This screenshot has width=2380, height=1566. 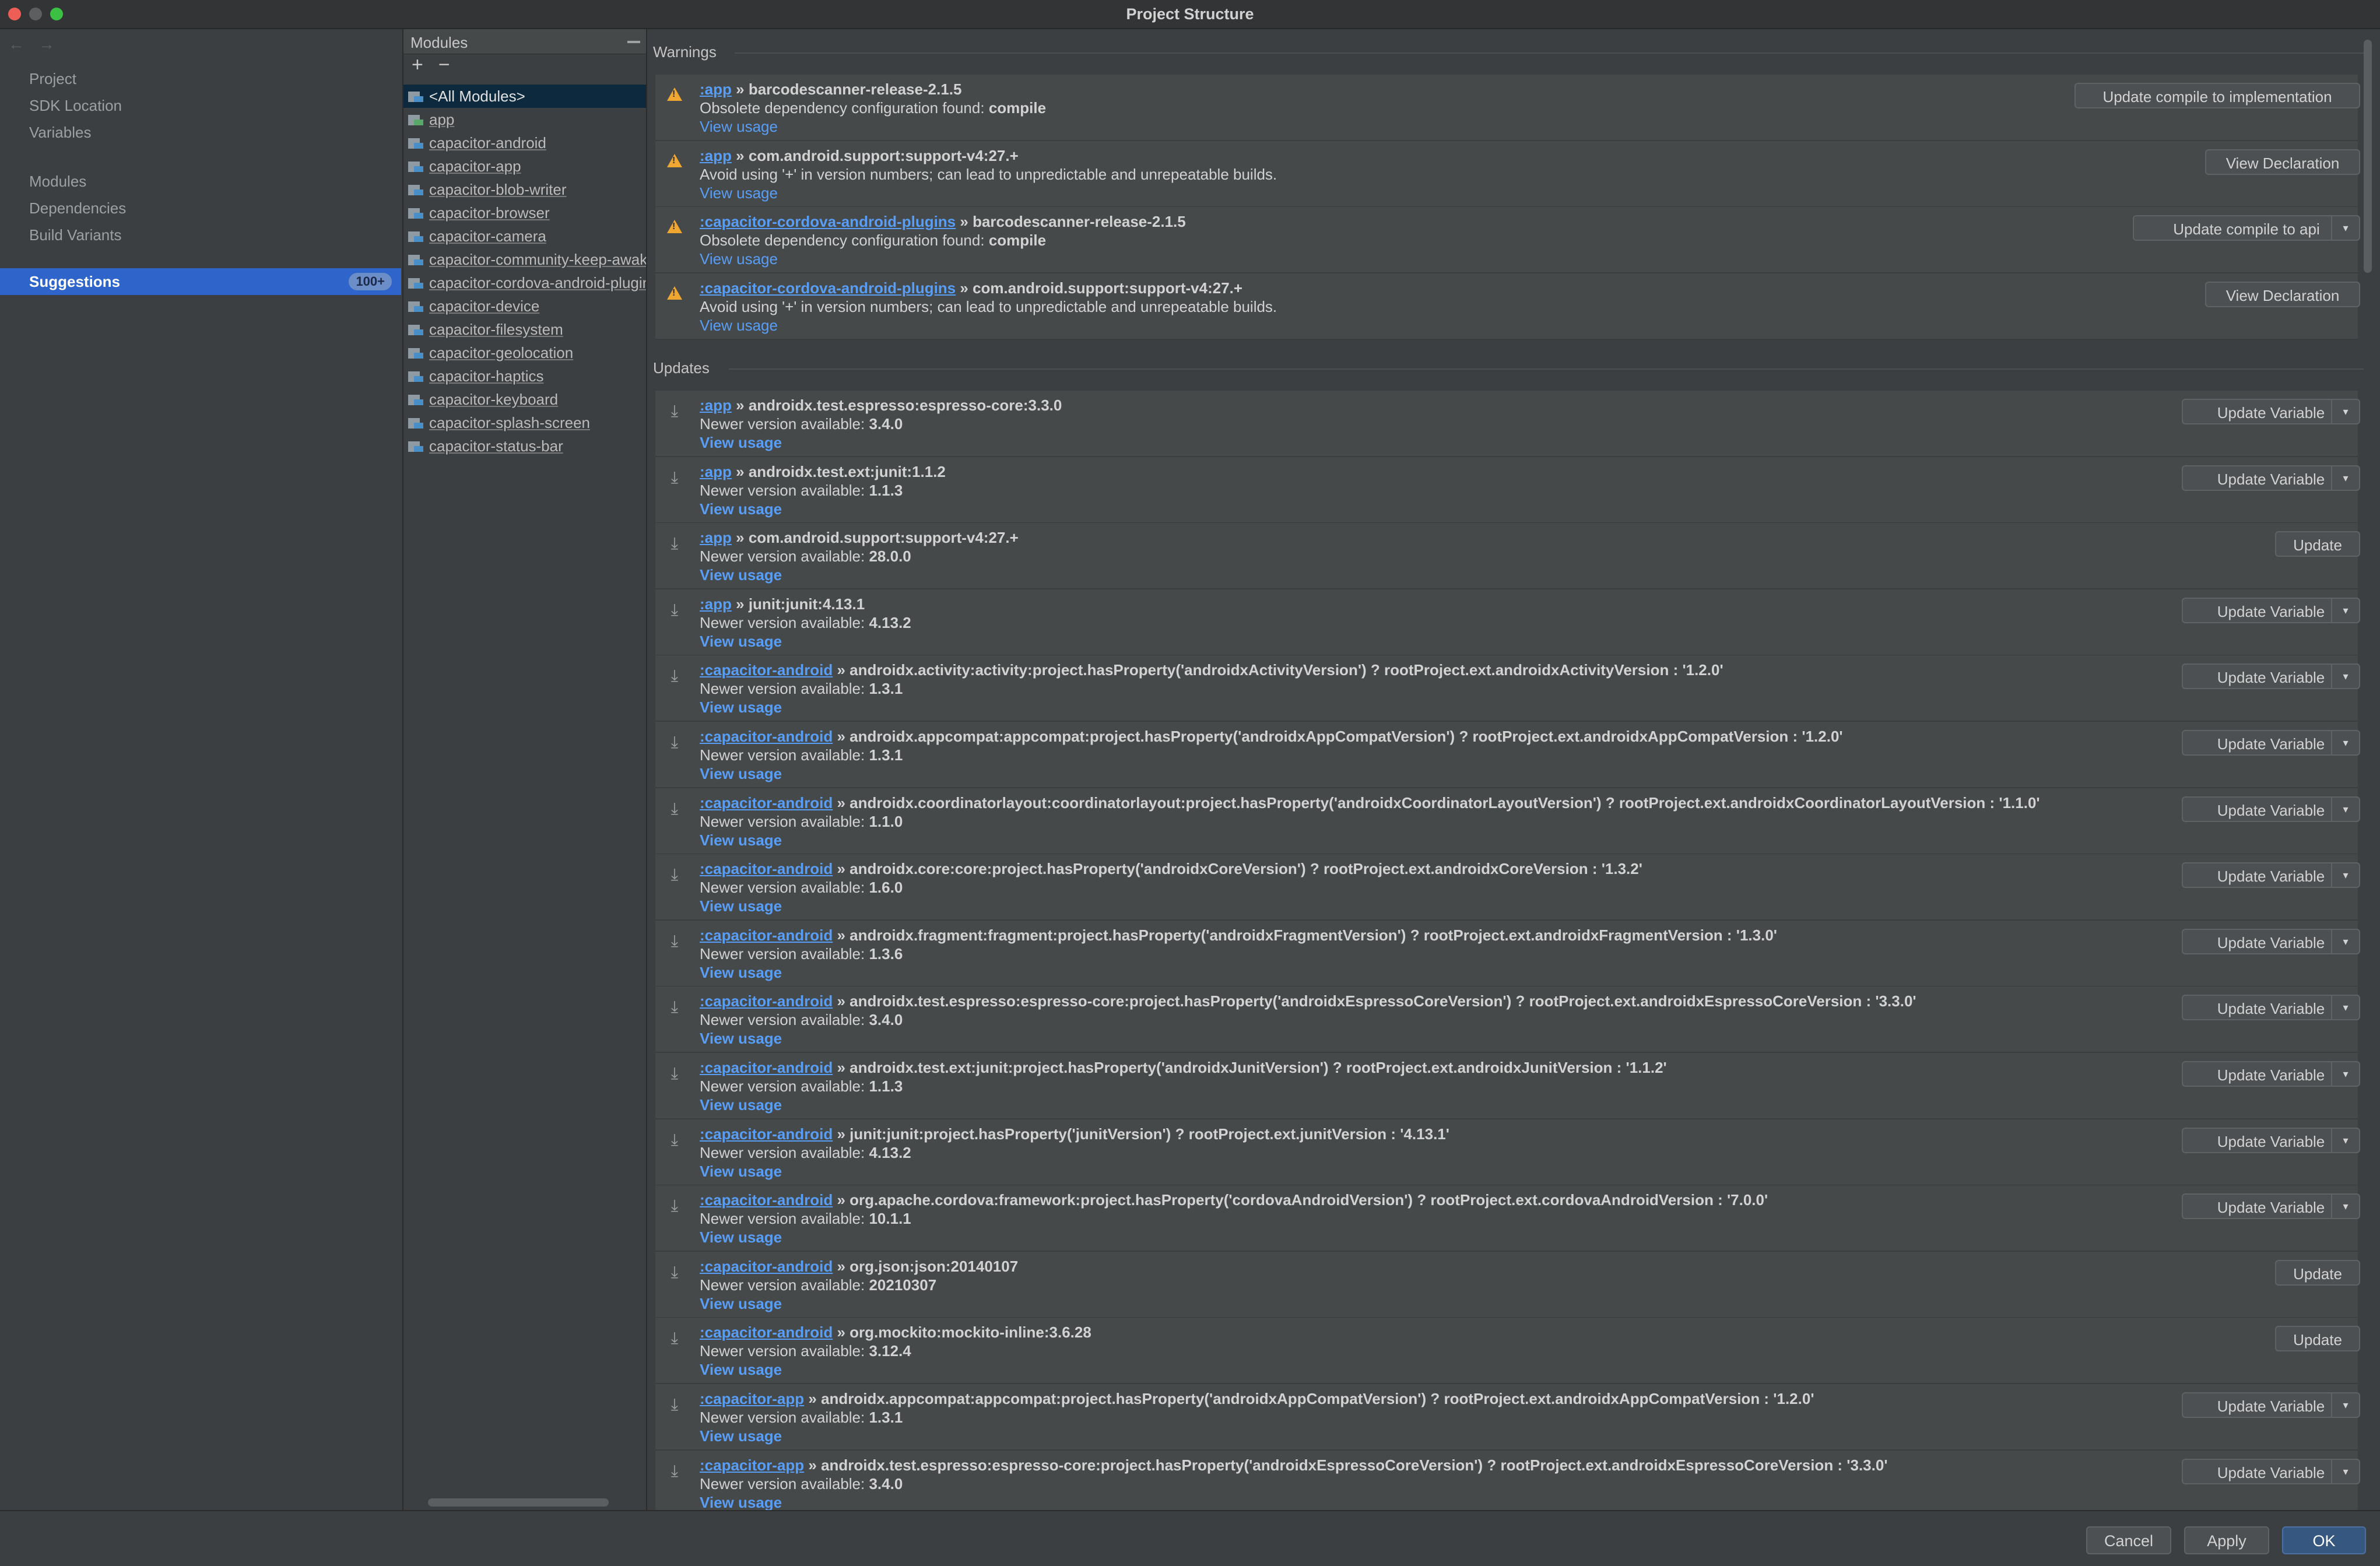 What do you see at coordinates (60, 133) in the screenshot?
I see `nav-item-variables: Variables` at bounding box center [60, 133].